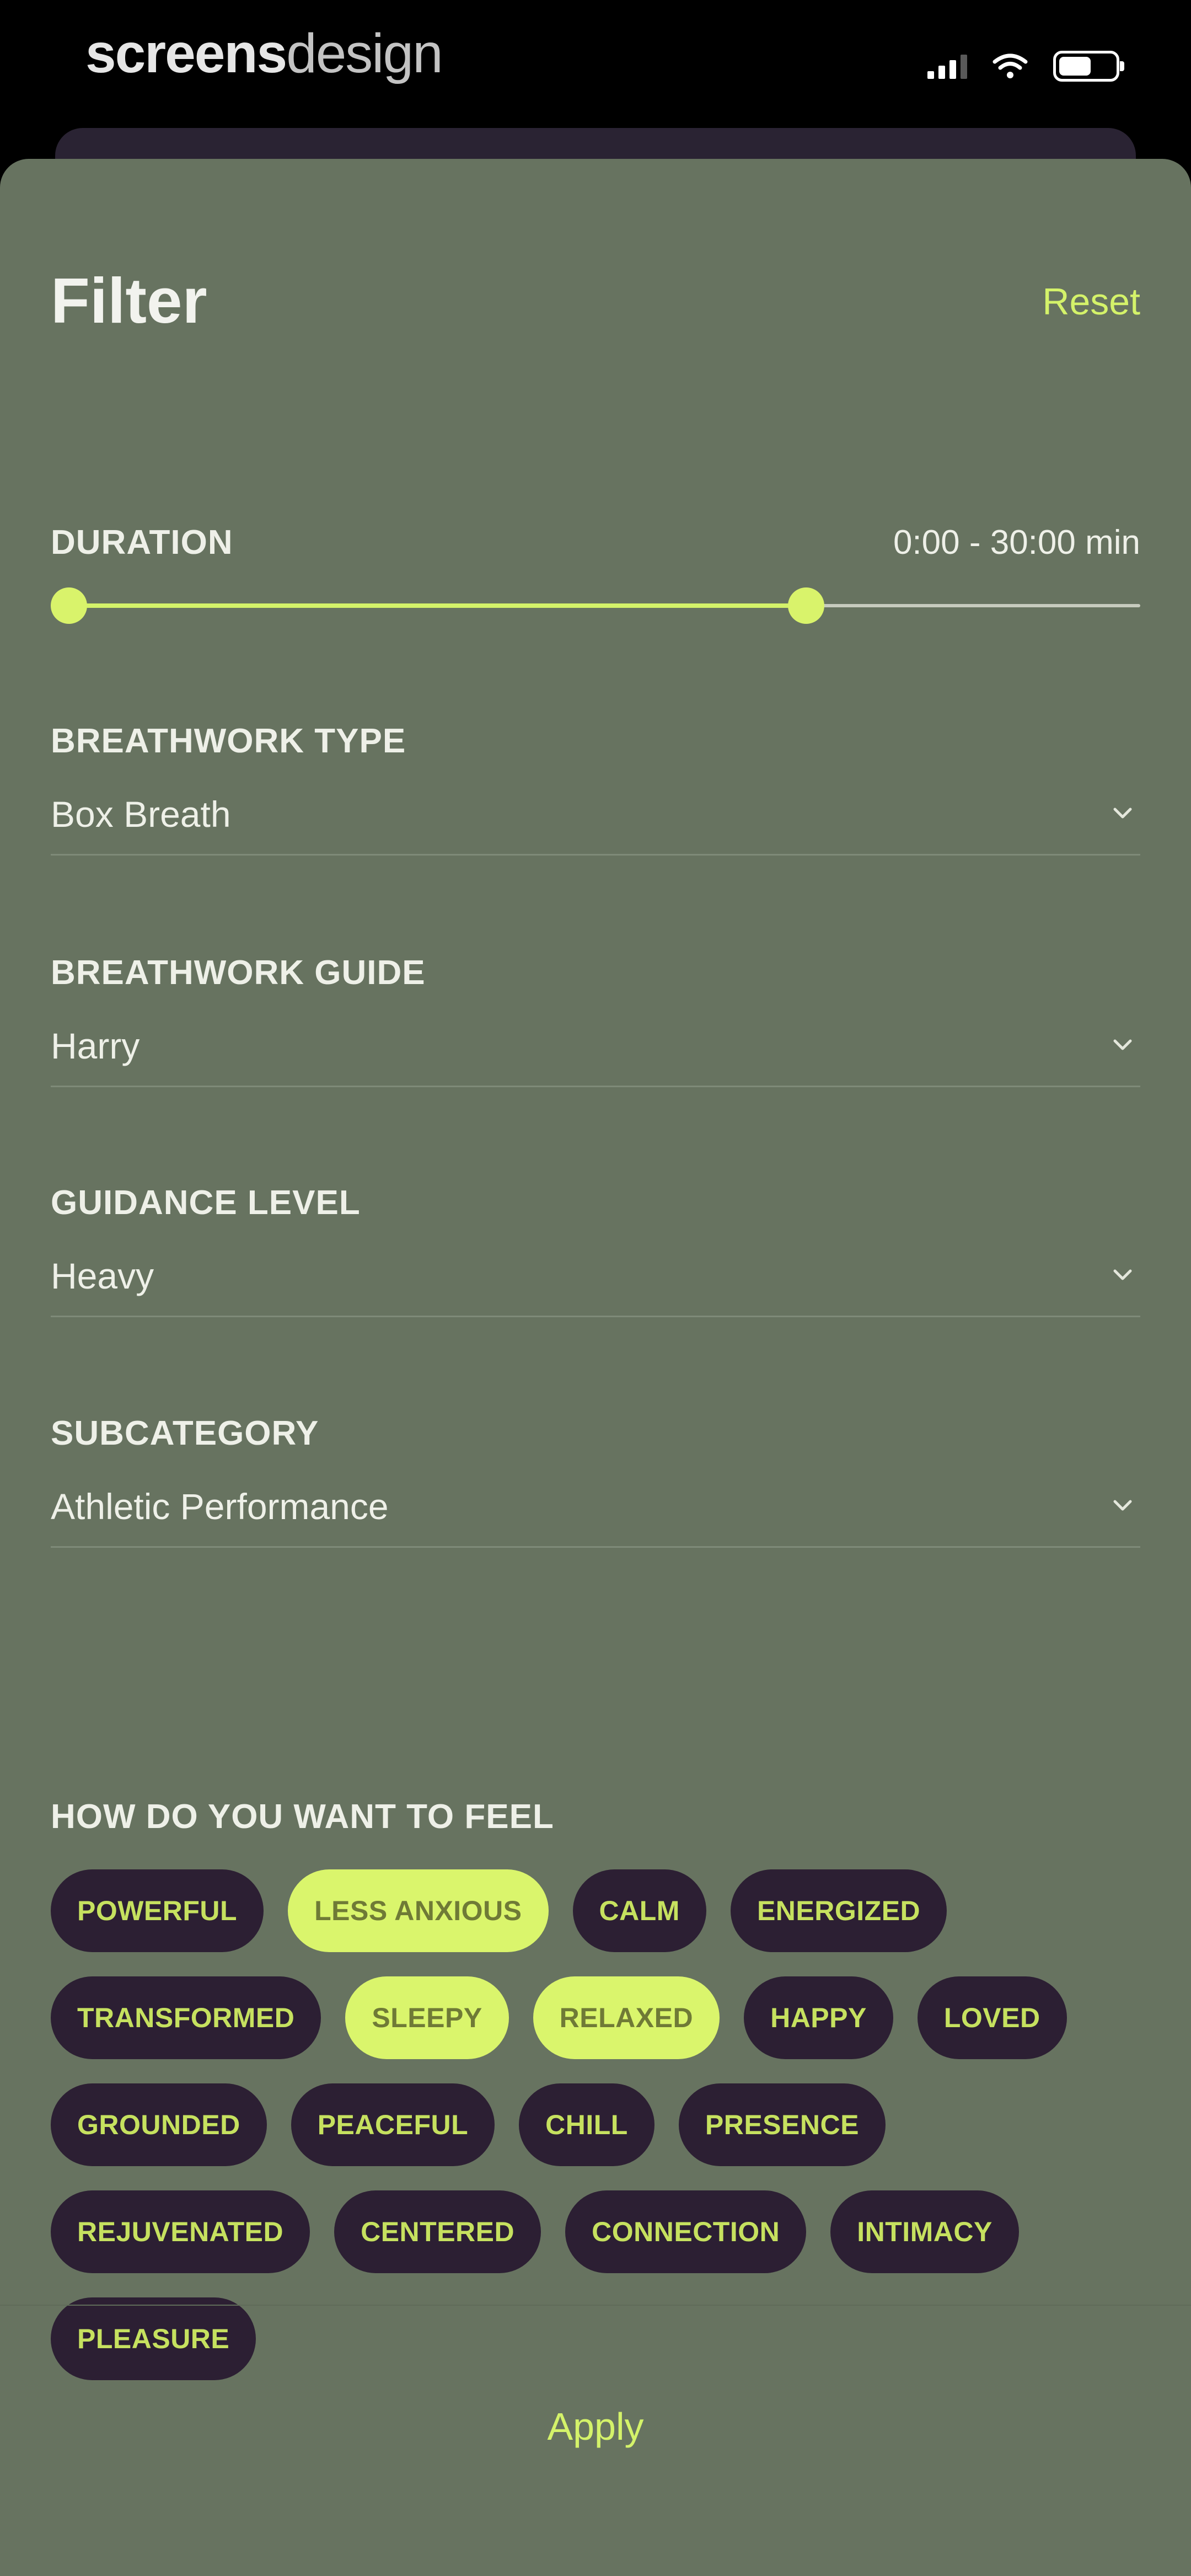 This screenshot has height=2576, width=1191. I want to click on battery-icon, so click(1088, 66).